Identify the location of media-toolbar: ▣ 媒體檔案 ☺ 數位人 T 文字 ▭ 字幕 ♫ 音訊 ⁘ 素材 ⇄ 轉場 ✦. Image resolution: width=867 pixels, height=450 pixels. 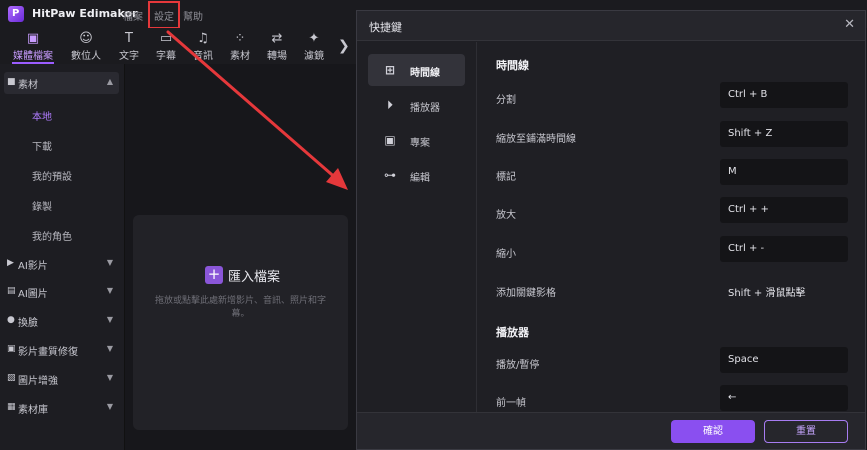
(178, 46).